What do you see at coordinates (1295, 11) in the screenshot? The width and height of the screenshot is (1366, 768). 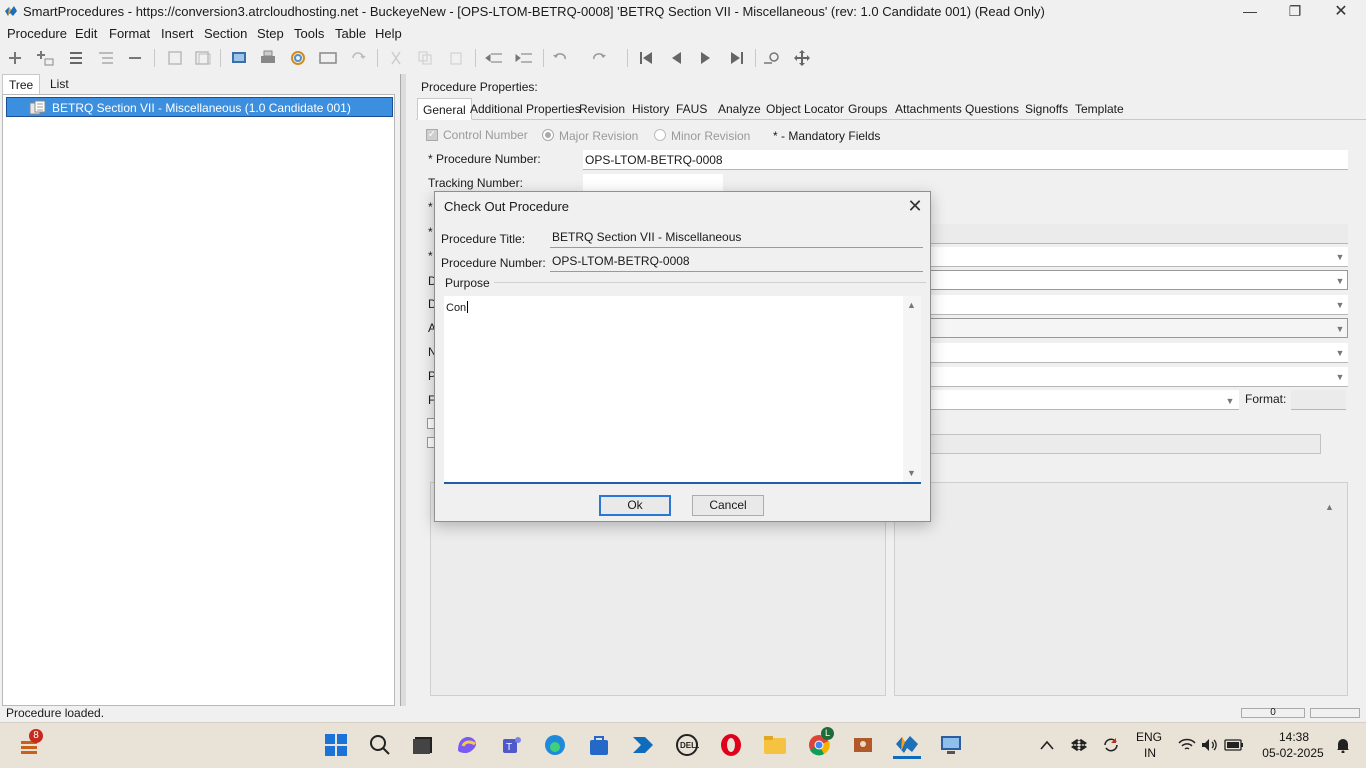 I see `maximize-button: ❐` at bounding box center [1295, 11].